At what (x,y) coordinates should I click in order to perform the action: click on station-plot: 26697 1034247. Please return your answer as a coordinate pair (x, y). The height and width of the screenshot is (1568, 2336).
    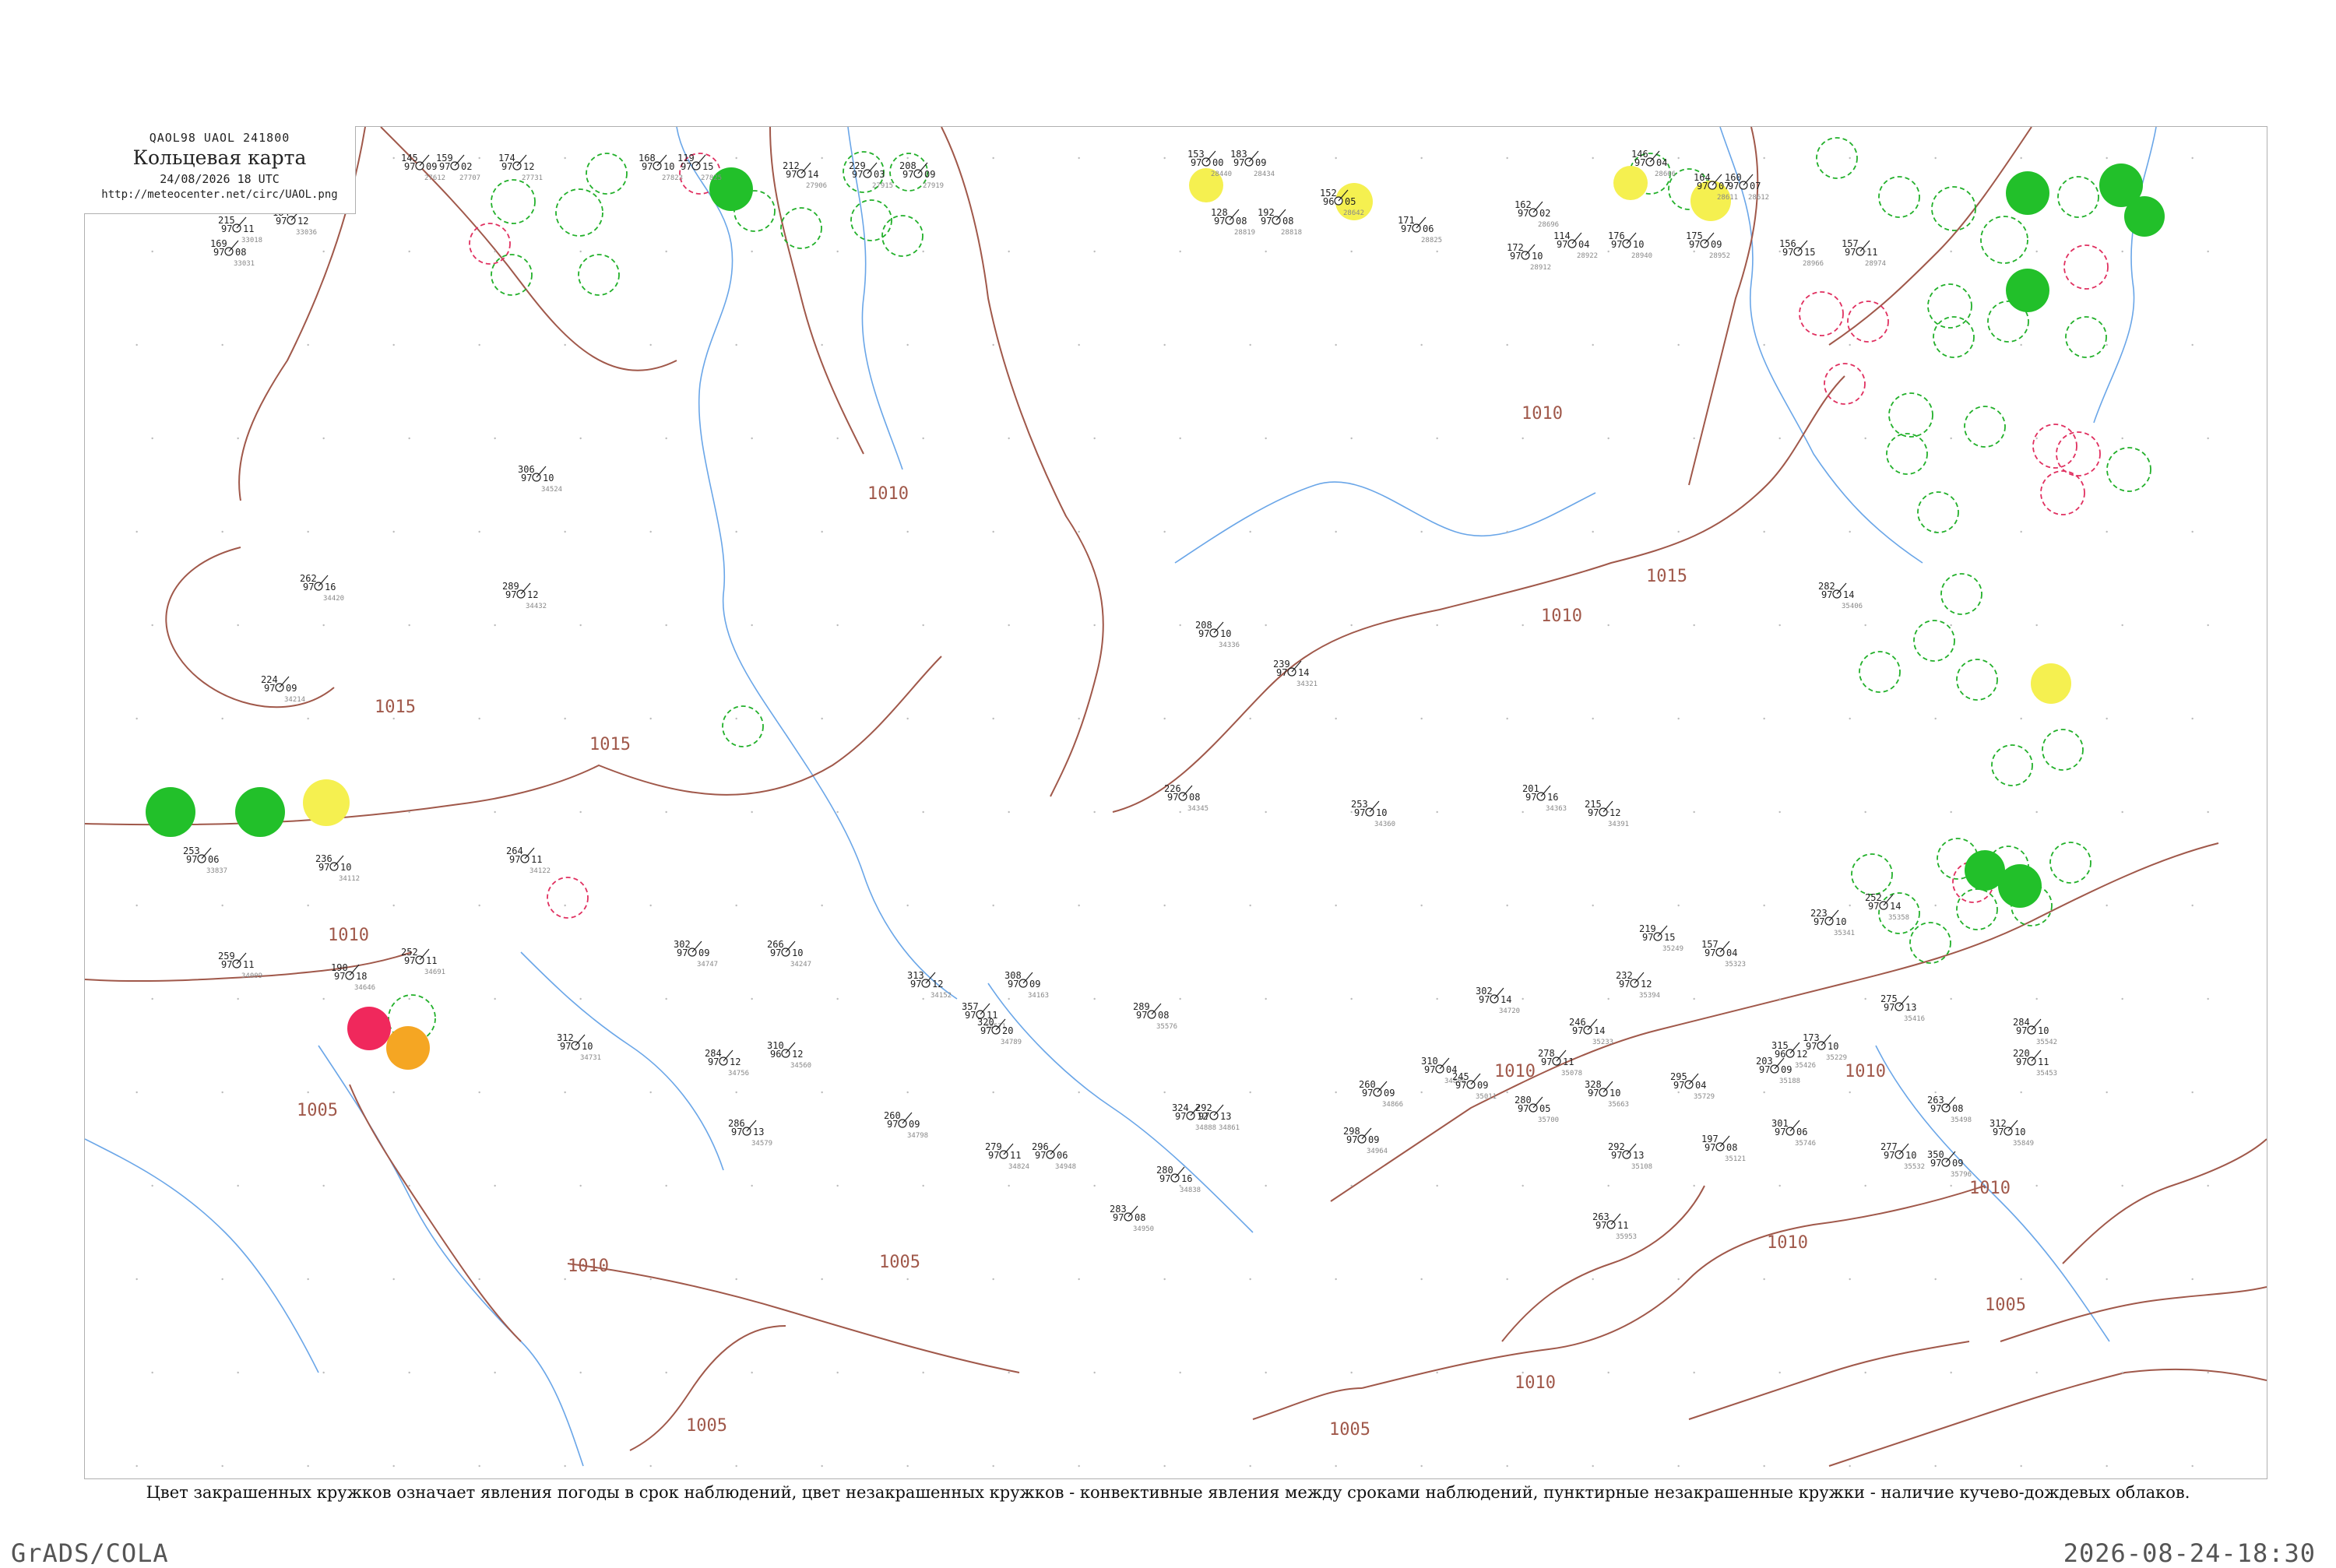
    Looking at the image, I should click on (789, 954).